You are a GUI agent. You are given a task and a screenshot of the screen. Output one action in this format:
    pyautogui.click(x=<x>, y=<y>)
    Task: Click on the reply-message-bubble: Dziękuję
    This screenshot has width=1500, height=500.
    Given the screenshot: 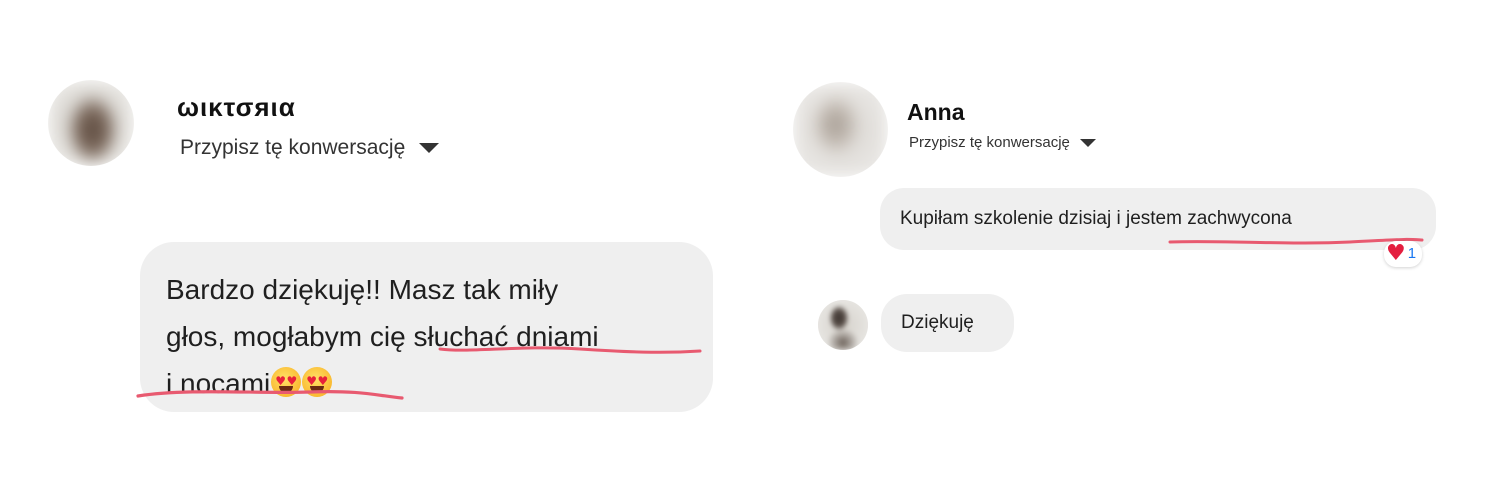 What is the action you would take?
    pyautogui.click(x=947, y=323)
    